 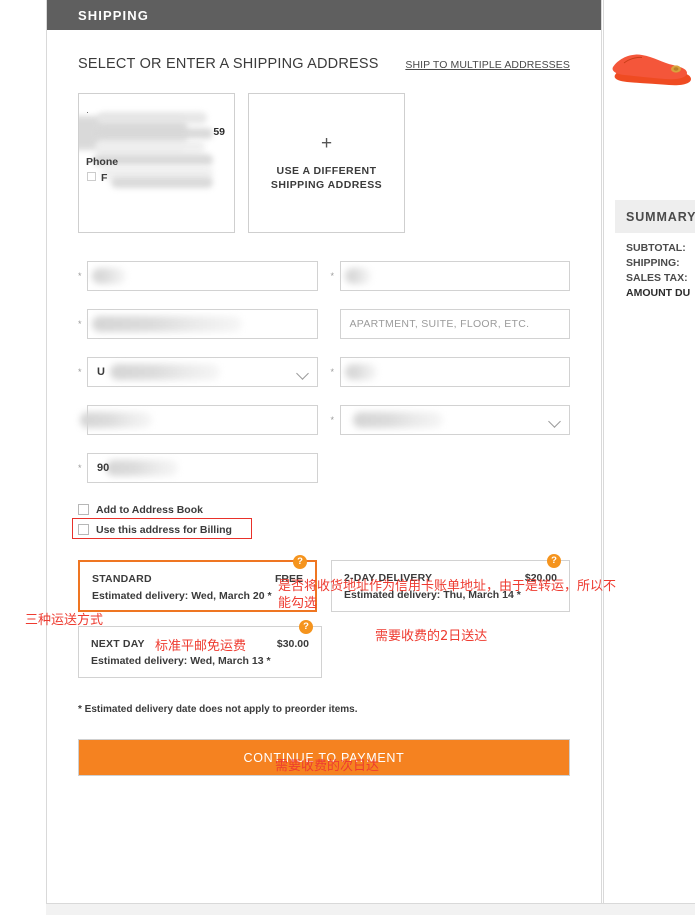 I want to click on saved-address-checkbox-label: F, so click(x=104, y=178).